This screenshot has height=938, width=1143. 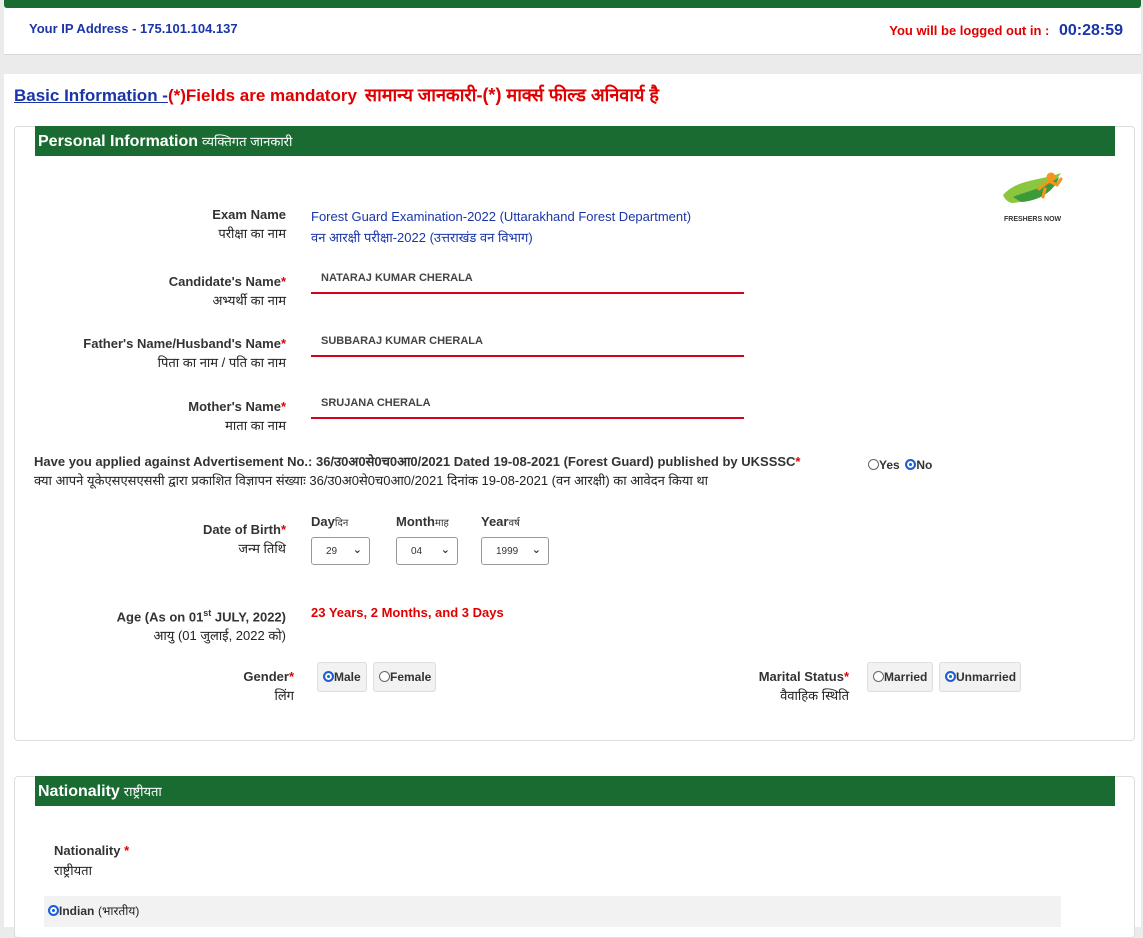 What do you see at coordinates (900, 677) in the screenshot?
I see `marital-married-option: Married` at bounding box center [900, 677].